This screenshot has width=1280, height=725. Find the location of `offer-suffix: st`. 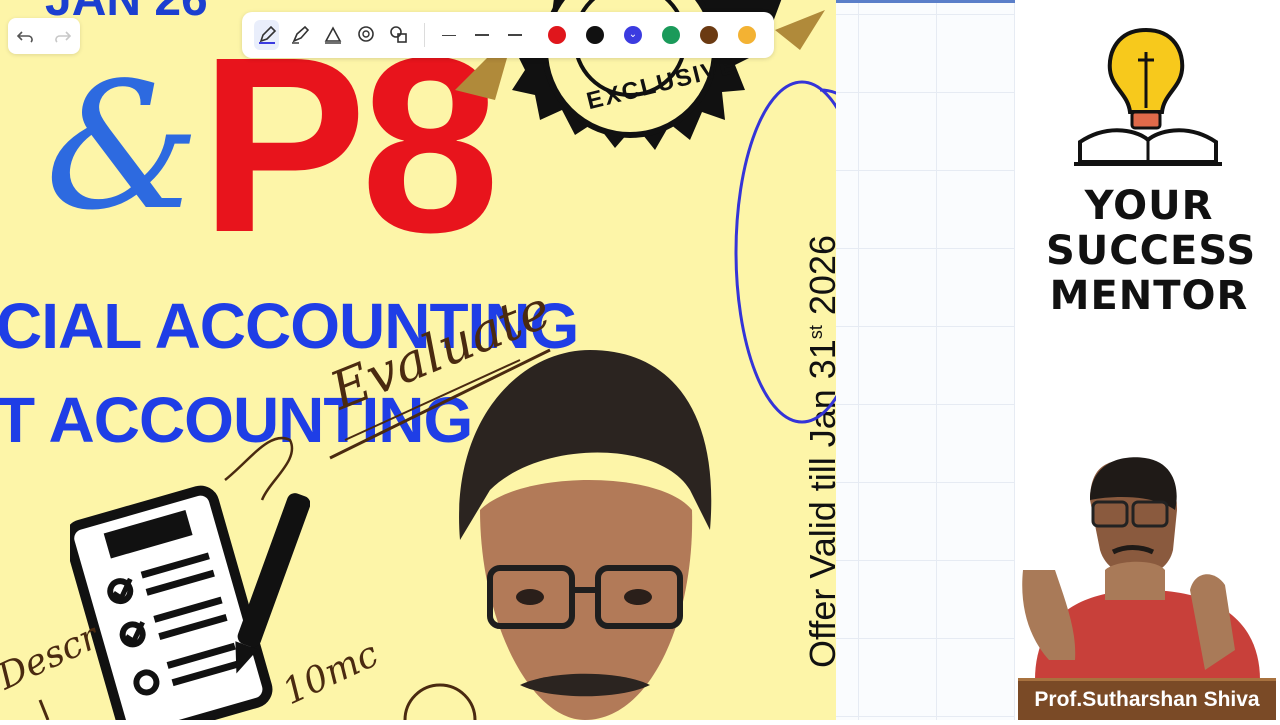

offer-suffix: st is located at coordinates (816, 332).